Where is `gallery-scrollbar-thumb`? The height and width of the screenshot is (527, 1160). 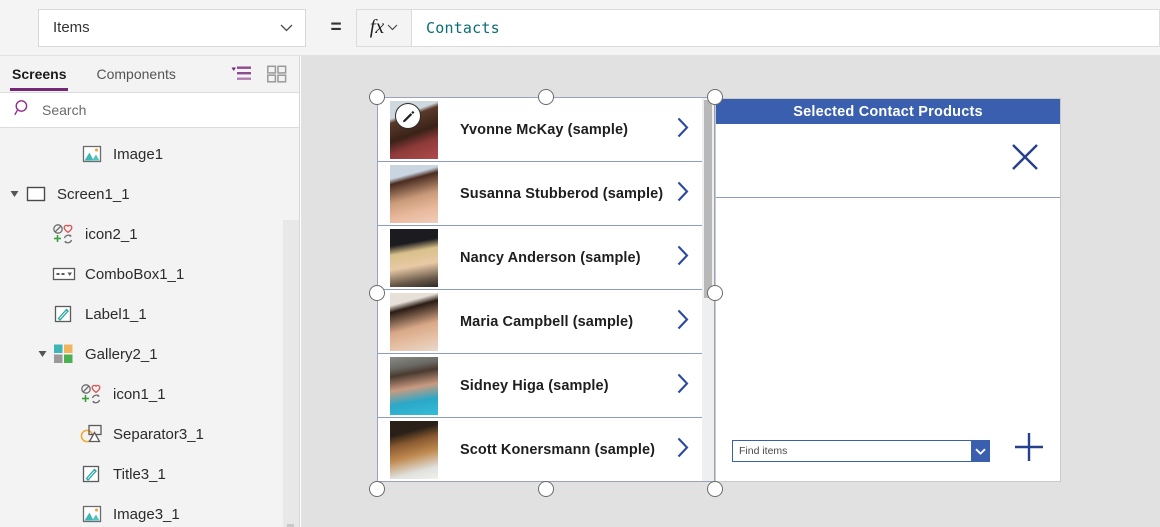
gallery-scrollbar-thumb is located at coordinates (708, 199).